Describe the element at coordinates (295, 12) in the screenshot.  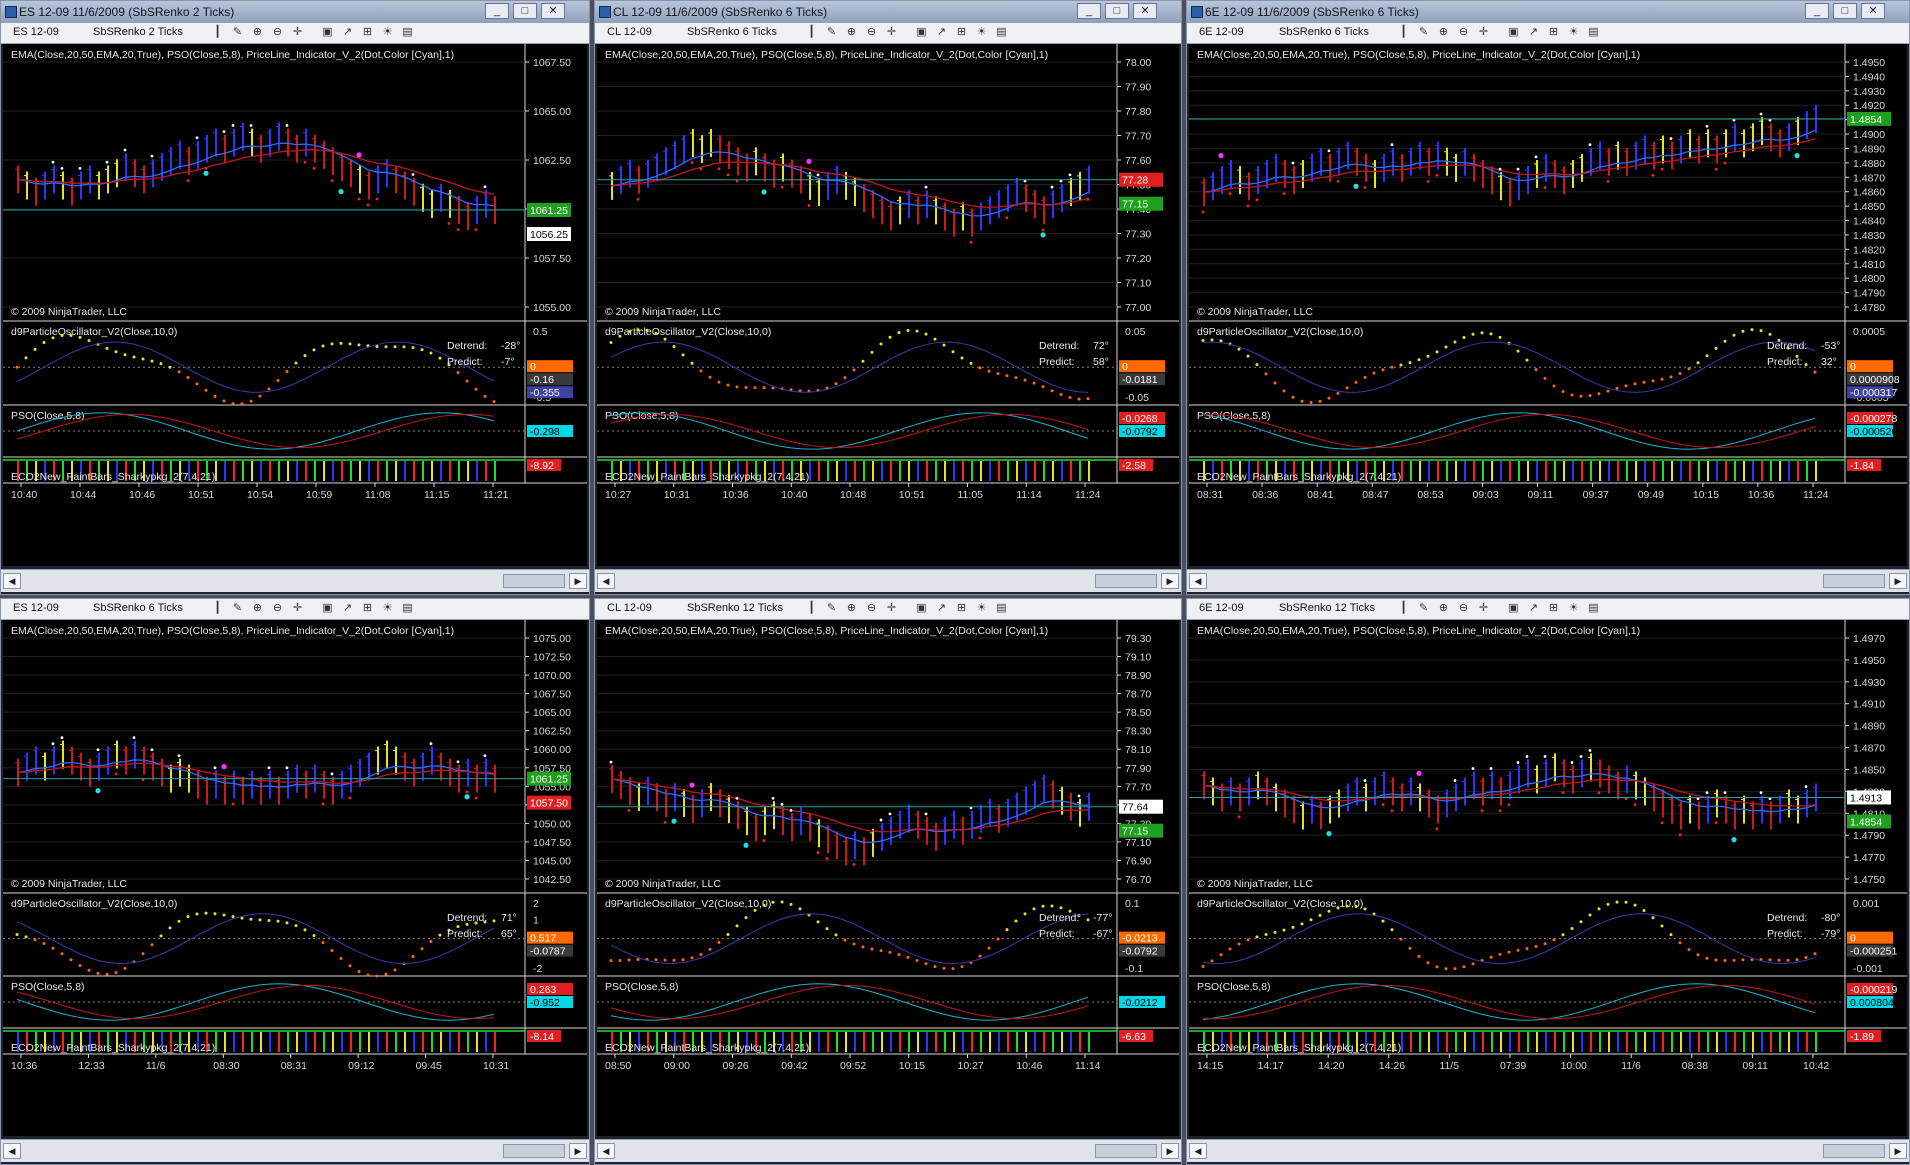
I see `window-title-bar: ES 12-09 11/6/2009 (SbSRenko 2 Ticks) _ □ ✕` at that location.